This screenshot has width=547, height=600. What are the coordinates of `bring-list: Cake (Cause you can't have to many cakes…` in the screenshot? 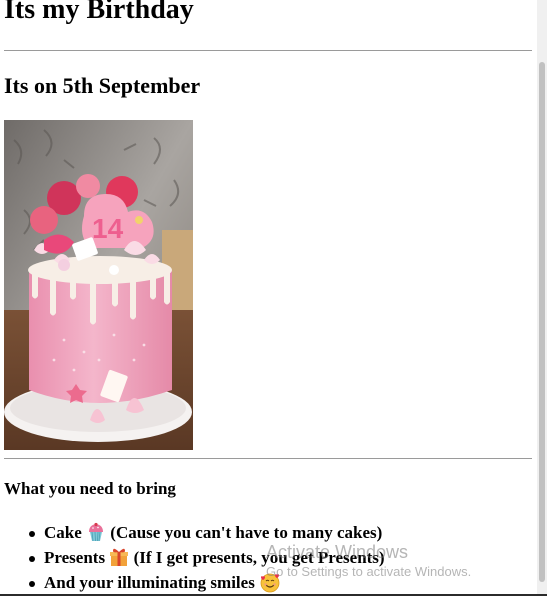 It's located at (194, 559).